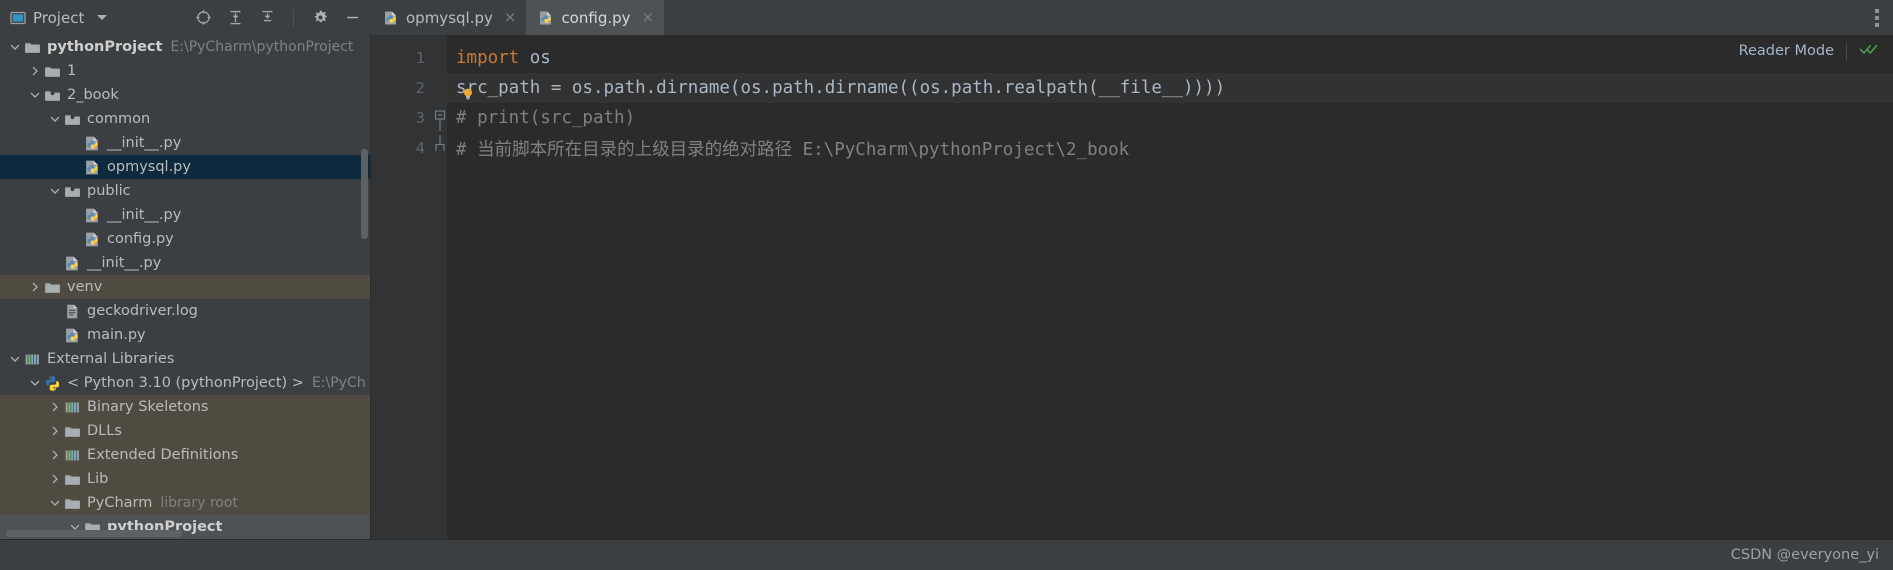  What do you see at coordinates (140, 239) in the screenshot?
I see `tree-row-label: config.py` at bounding box center [140, 239].